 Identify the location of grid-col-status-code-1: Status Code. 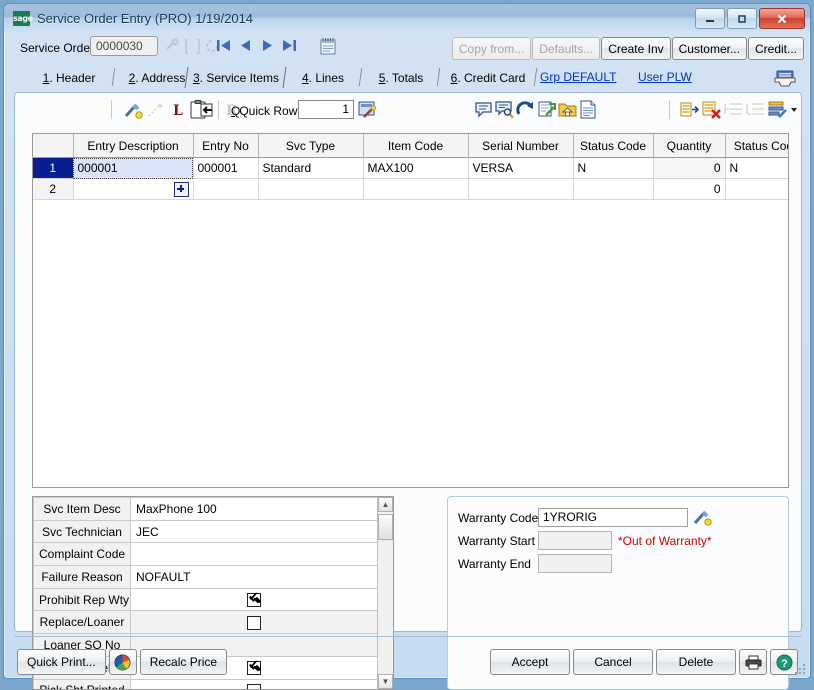
(613, 146).